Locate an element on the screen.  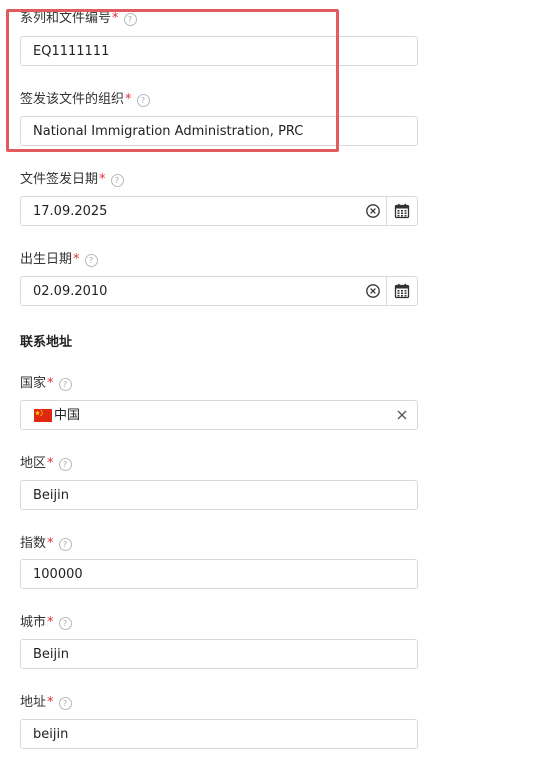
postal-code-input: 100000 is located at coordinates (219, 574).